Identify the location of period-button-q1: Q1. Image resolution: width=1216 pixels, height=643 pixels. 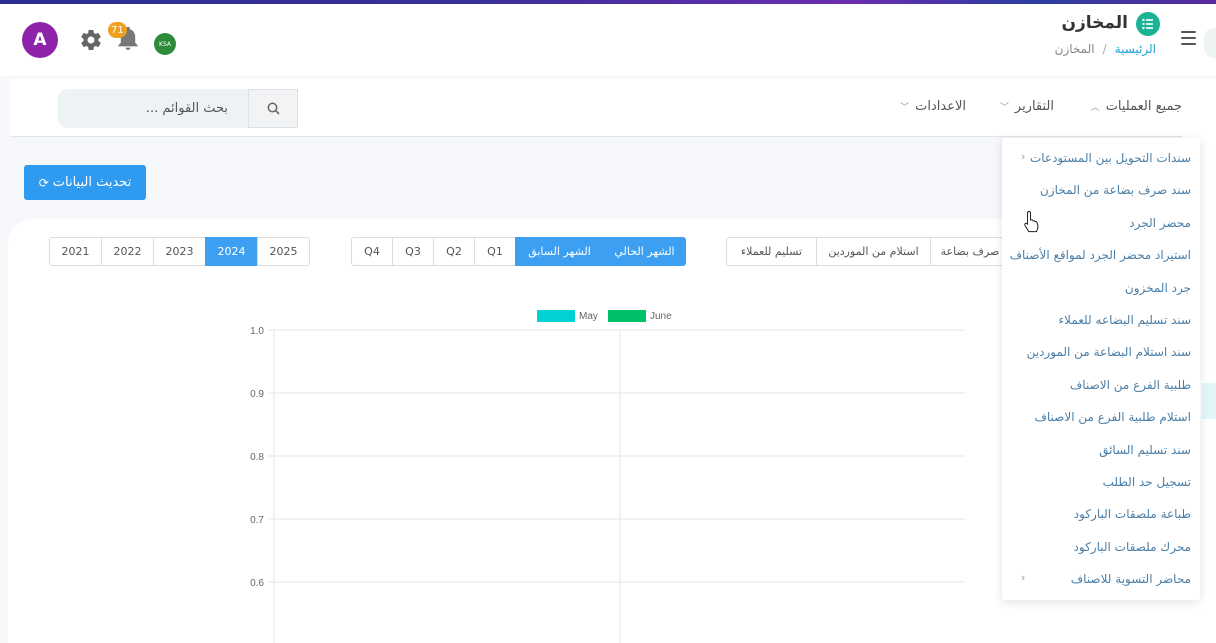
(495, 251).